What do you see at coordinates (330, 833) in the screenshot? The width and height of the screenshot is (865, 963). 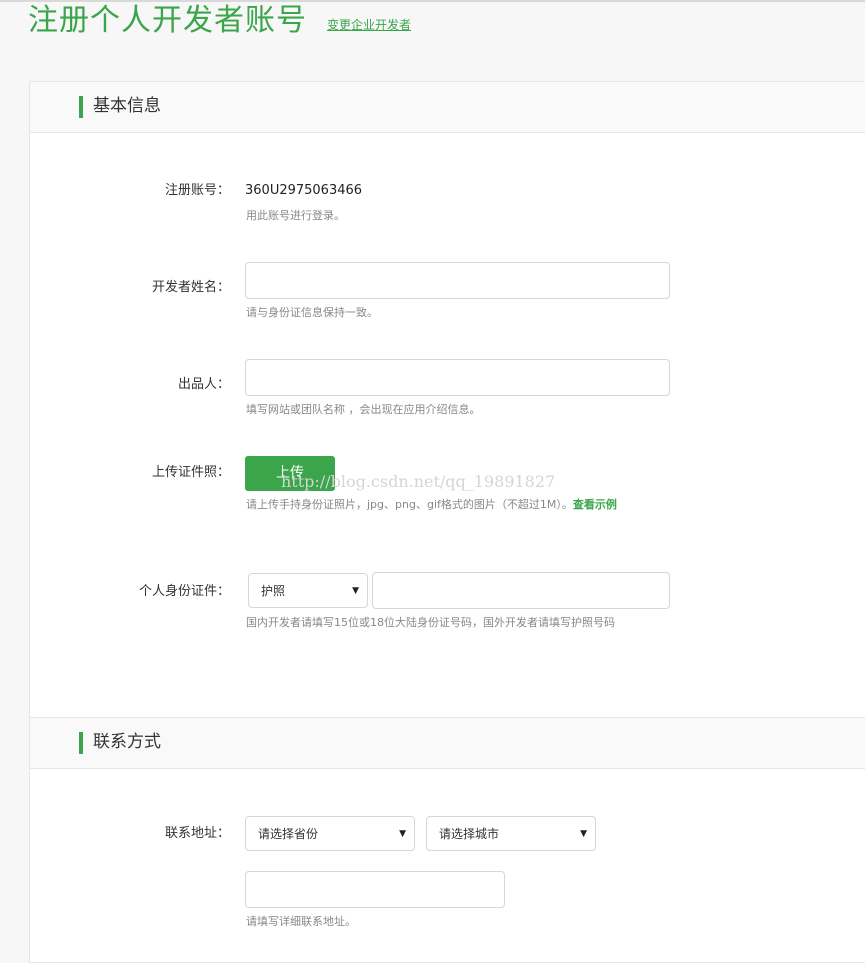 I see `province-select: 请选择省份 ▼` at bounding box center [330, 833].